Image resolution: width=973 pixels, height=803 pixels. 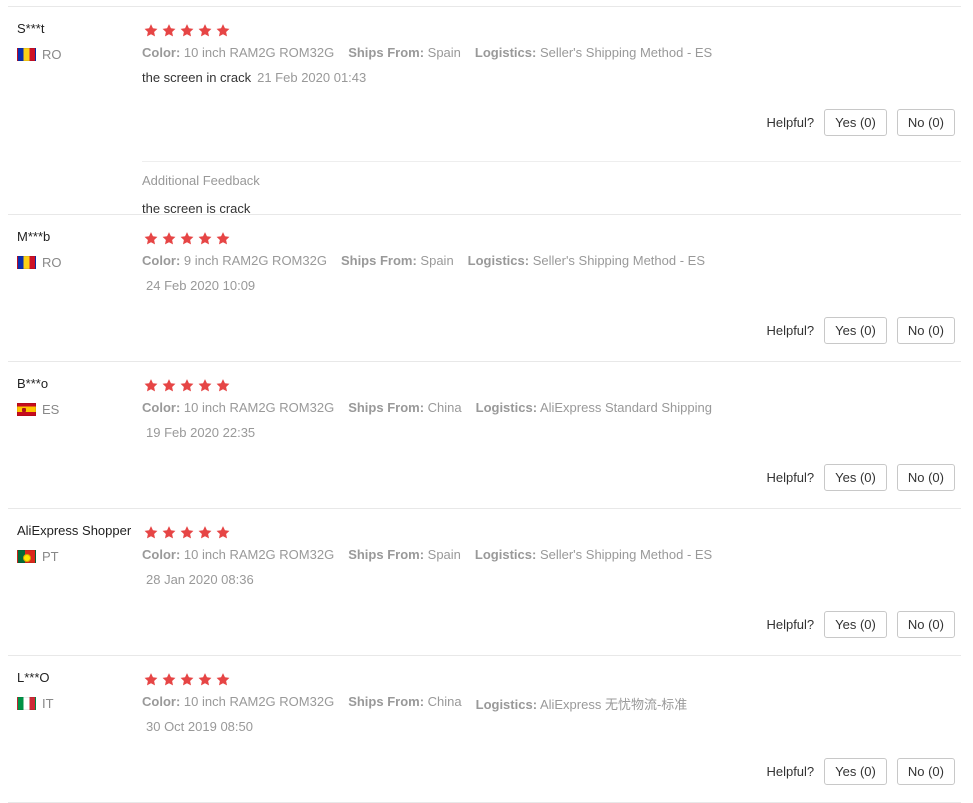 I want to click on reviewer-country: ES, so click(x=38, y=409).